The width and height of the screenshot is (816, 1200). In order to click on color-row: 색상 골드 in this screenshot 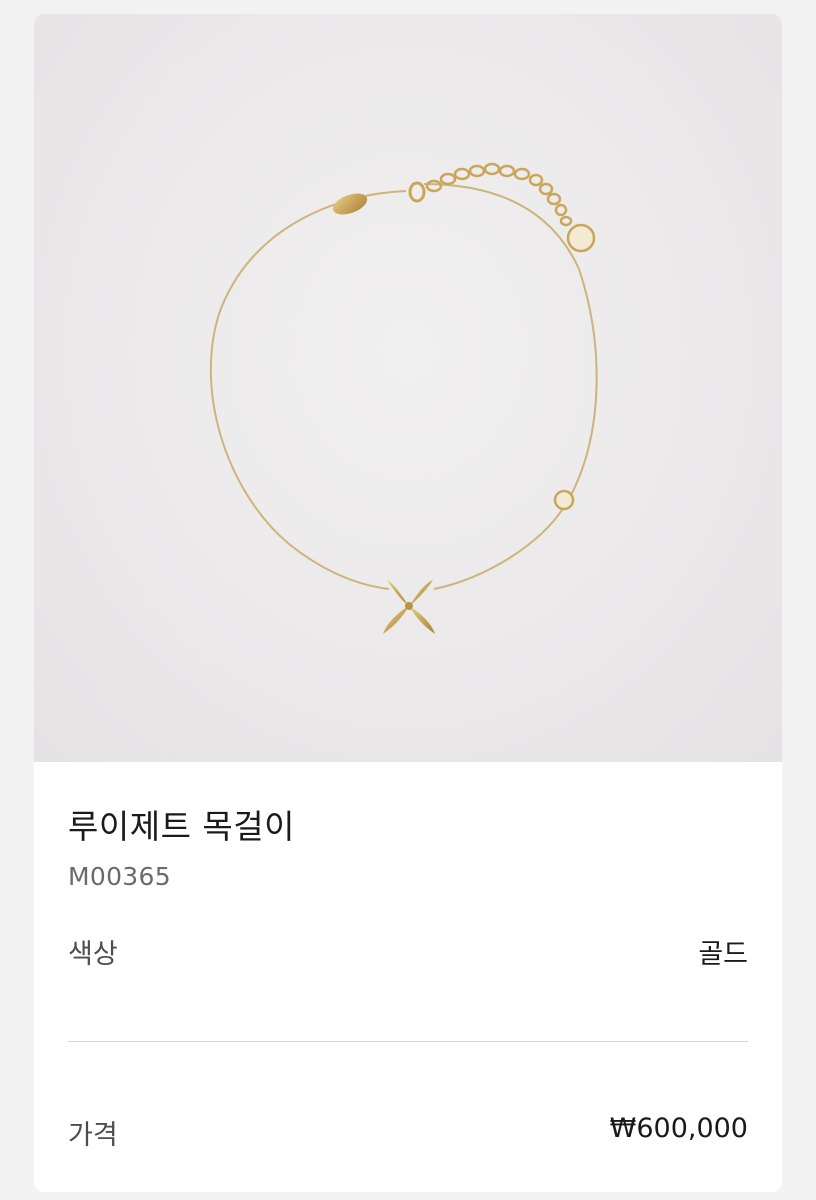, I will do `click(408, 952)`.